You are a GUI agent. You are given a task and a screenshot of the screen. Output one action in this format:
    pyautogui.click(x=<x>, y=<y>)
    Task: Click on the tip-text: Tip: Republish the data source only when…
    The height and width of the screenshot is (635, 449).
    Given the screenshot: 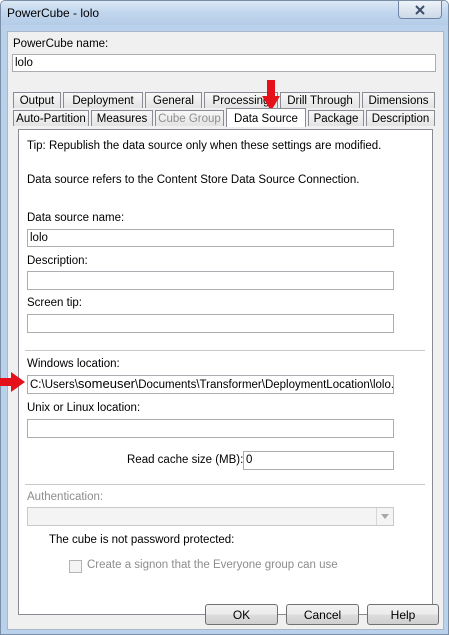 What is the action you would take?
    pyautogui.click(x=204, y=146)
    